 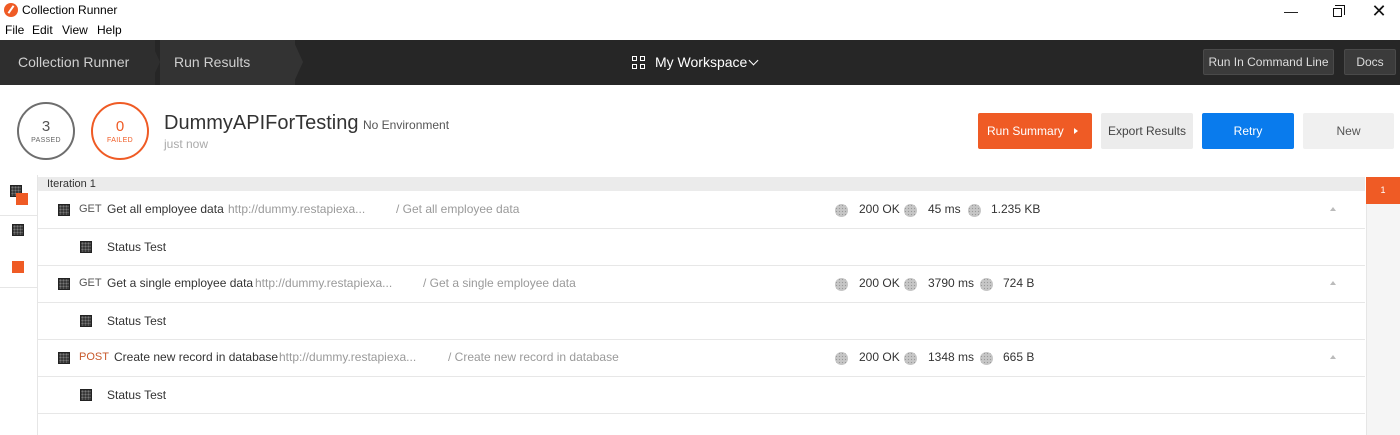 I want to click on response-time: 45 ms, so click(x=944, y=209).